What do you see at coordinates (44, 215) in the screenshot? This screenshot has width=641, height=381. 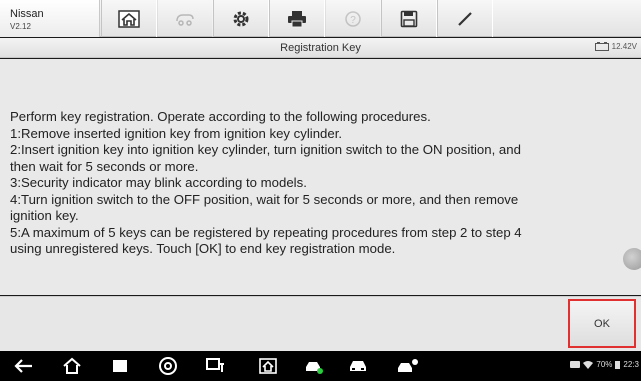 I see `instruction-line: ignition key.` at bounding box center [44, 215].